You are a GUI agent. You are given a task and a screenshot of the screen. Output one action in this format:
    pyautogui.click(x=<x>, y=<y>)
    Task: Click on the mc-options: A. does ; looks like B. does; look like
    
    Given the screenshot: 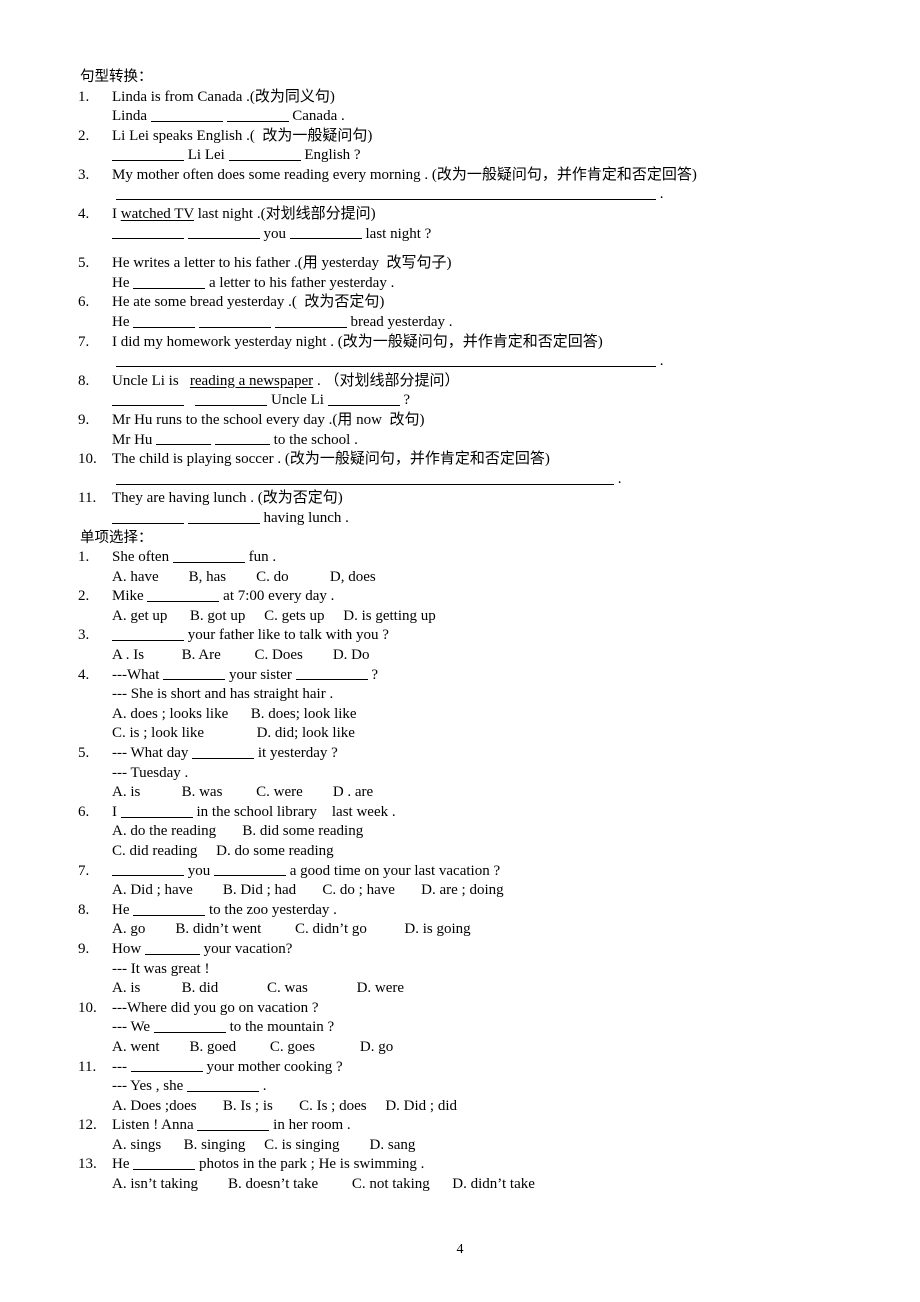 What is the action you would take?
    pyautogui.click(x=471, y=715)
    